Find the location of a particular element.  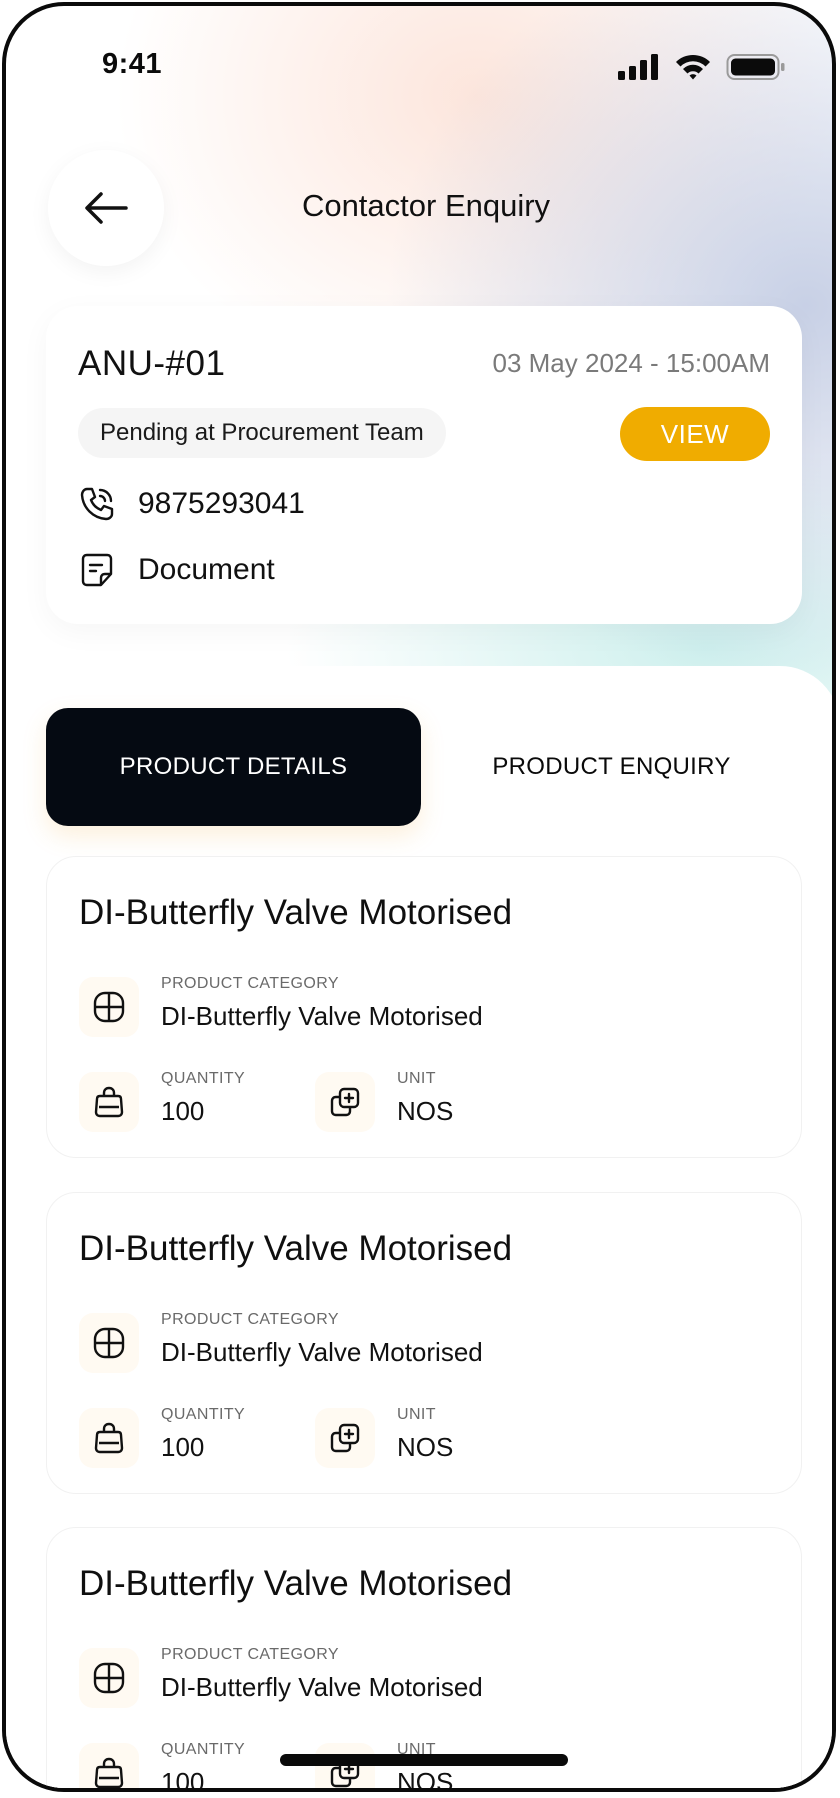

back-button is located at coordinates (106, 208).